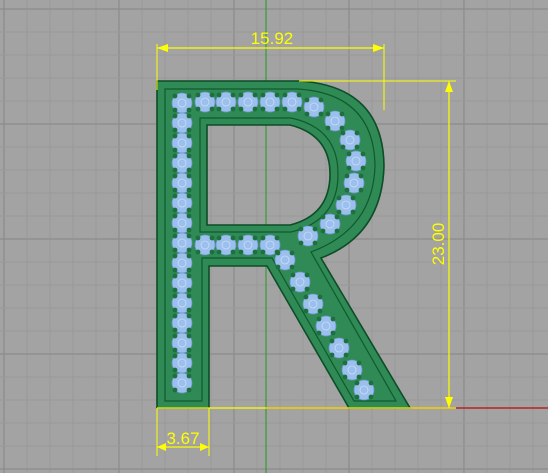 Image resolution: width=548 pixels, height=473 pixels. Describe the element at coordinates (272, 38) in the screenshot. I see `width-dimension-label: 15.92` at that location.